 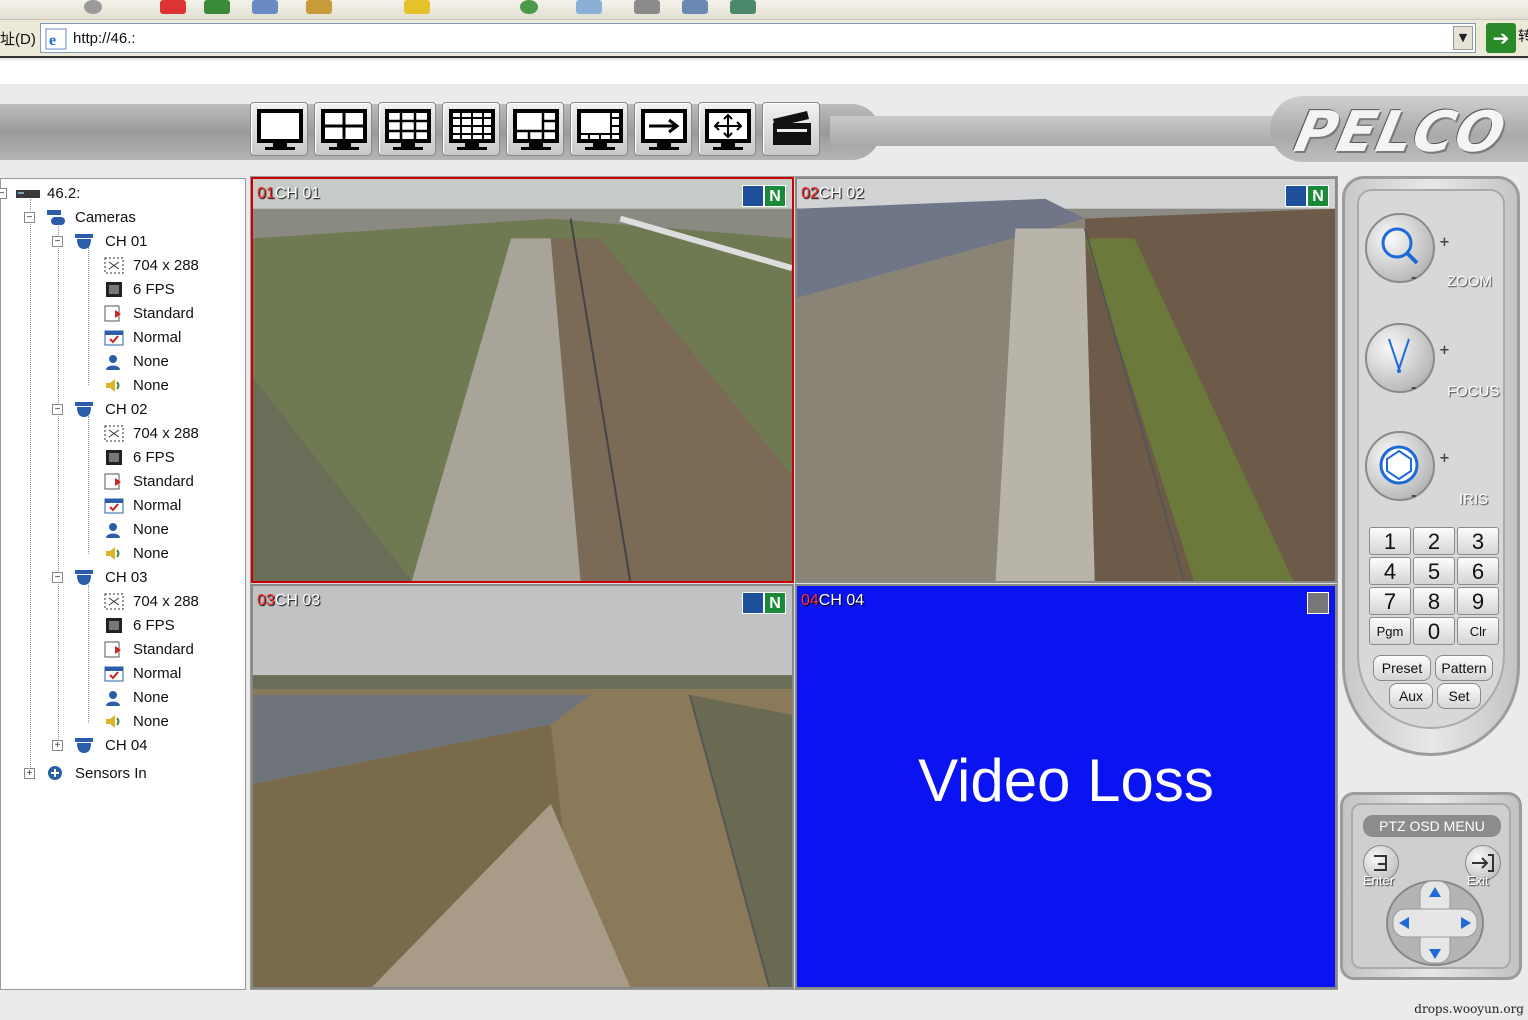 I want to click on tree-channel-label: CH 01, so click(x=126, y=241).